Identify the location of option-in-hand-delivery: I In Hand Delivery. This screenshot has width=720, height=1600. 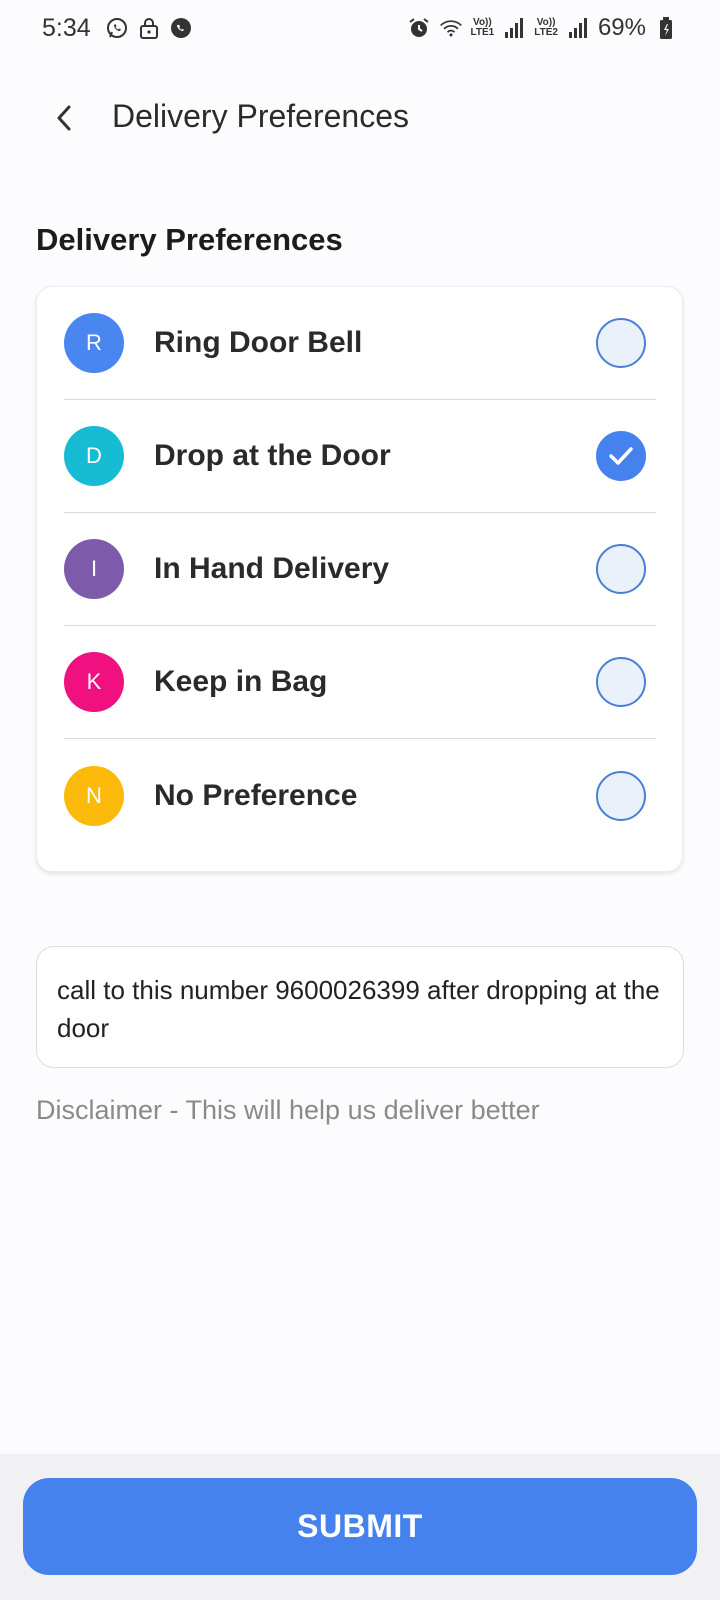
(360, 569).